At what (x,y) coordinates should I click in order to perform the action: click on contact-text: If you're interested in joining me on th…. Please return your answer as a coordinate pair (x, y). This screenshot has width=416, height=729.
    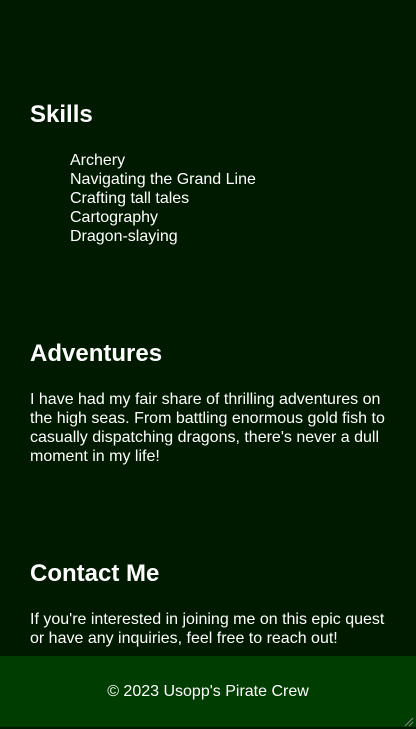
    Looking at the image, I should click on (207, 629).